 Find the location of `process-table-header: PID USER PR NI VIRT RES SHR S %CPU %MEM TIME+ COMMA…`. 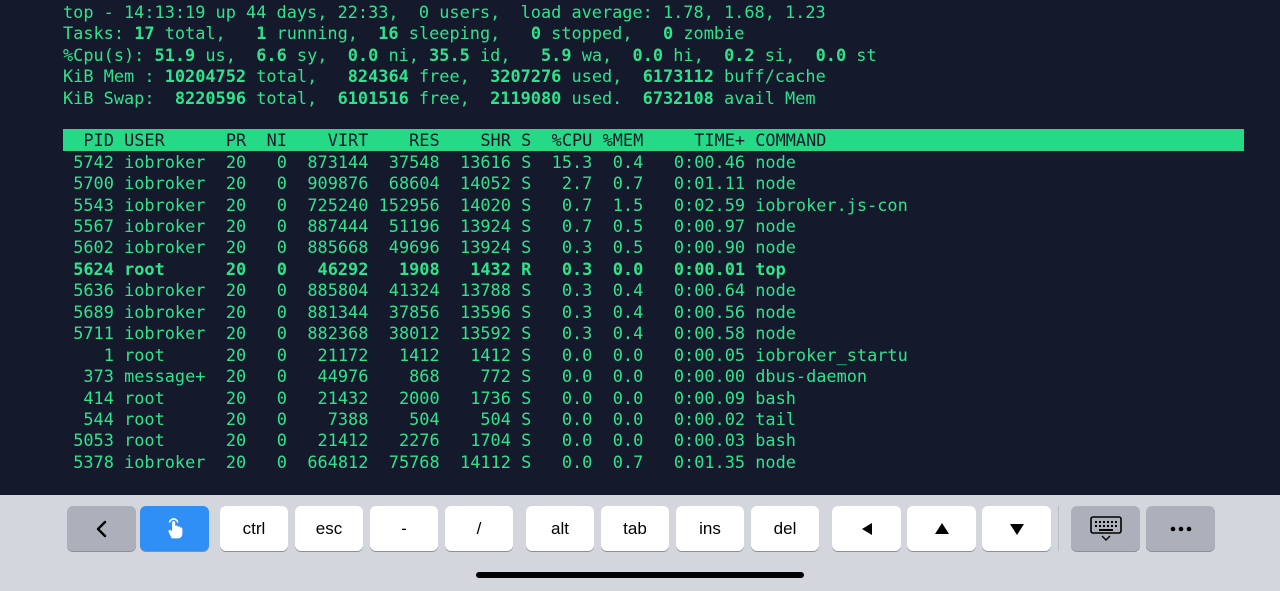

process-table-header: PID USER PR NI VIRT RES SHR S %CPU %MEM TIME+ COMMA… is located at coordinates (653, 140).